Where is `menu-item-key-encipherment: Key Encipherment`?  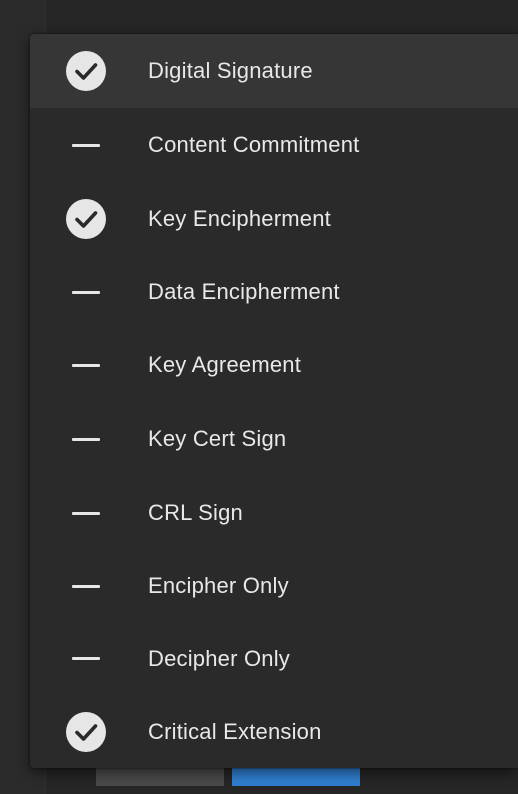
menu-item-key-encipherment: Key Encipherment is located at coordinates (274, 219).